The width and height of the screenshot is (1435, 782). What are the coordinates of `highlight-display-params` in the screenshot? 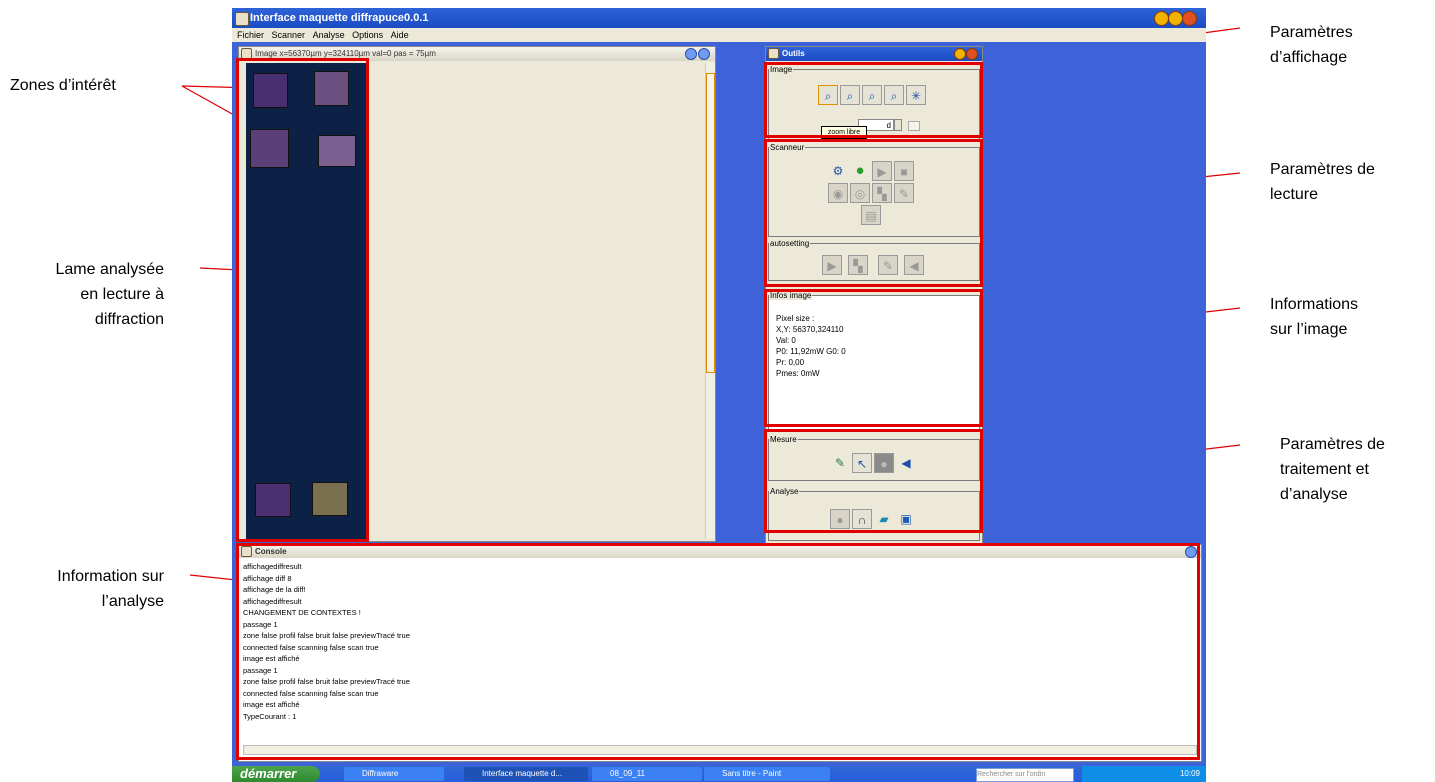 It's located at (873, 100).